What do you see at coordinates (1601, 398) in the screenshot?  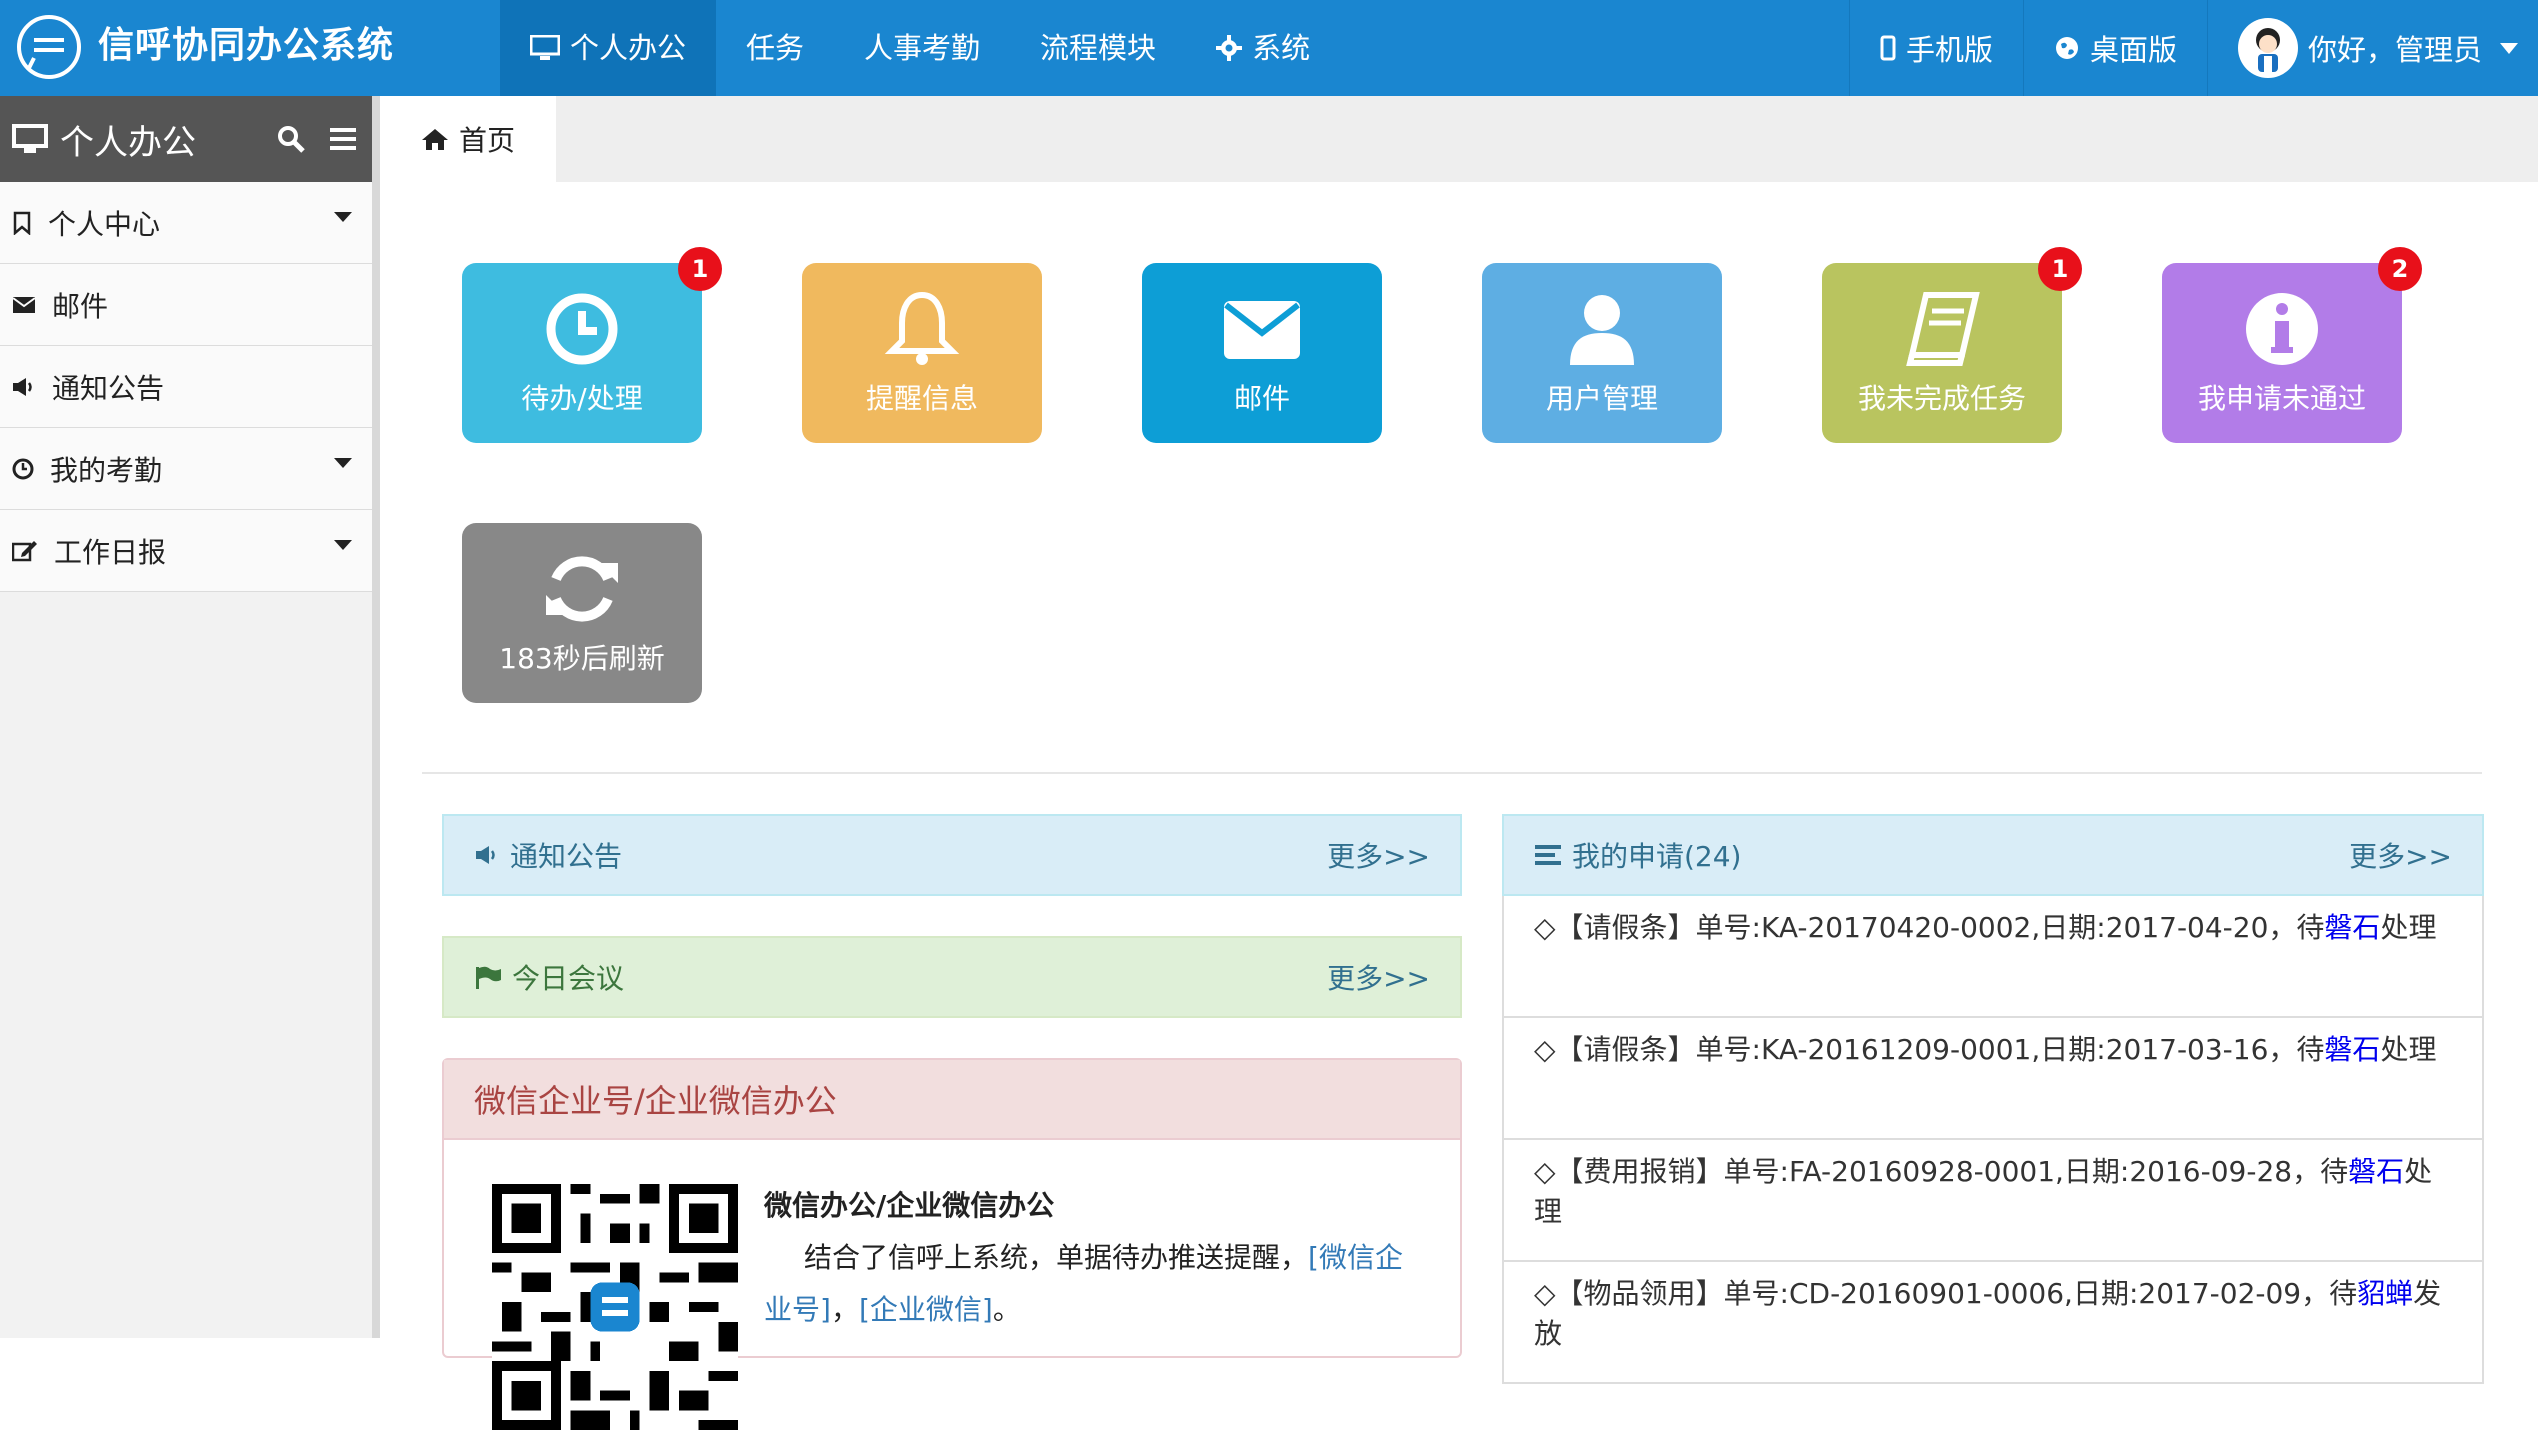 I see `tile-label: 用户管理` at bounding box center [1601, 398].